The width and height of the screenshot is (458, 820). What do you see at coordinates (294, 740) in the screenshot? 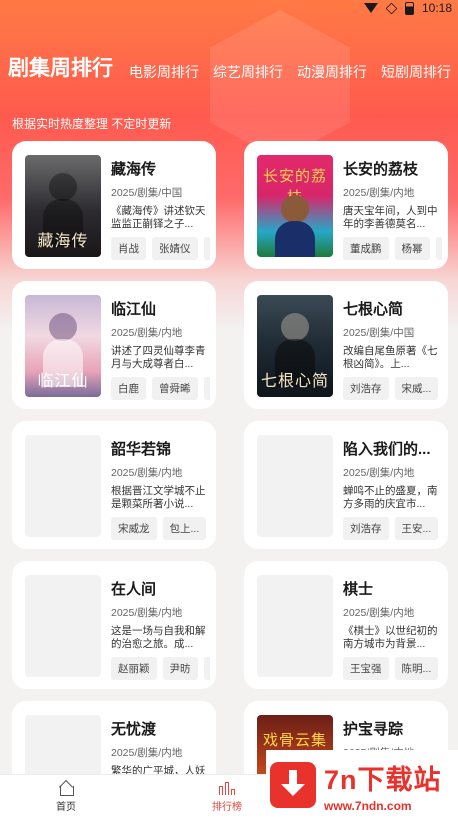
I see `poster-title-art: 戏骨云集` at bounding box center [294, 740].